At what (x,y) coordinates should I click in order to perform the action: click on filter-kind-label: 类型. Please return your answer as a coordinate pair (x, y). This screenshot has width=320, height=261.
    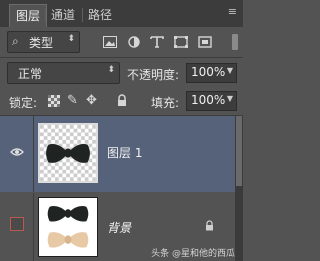
    Looking at the image, I should click on (41, 43).